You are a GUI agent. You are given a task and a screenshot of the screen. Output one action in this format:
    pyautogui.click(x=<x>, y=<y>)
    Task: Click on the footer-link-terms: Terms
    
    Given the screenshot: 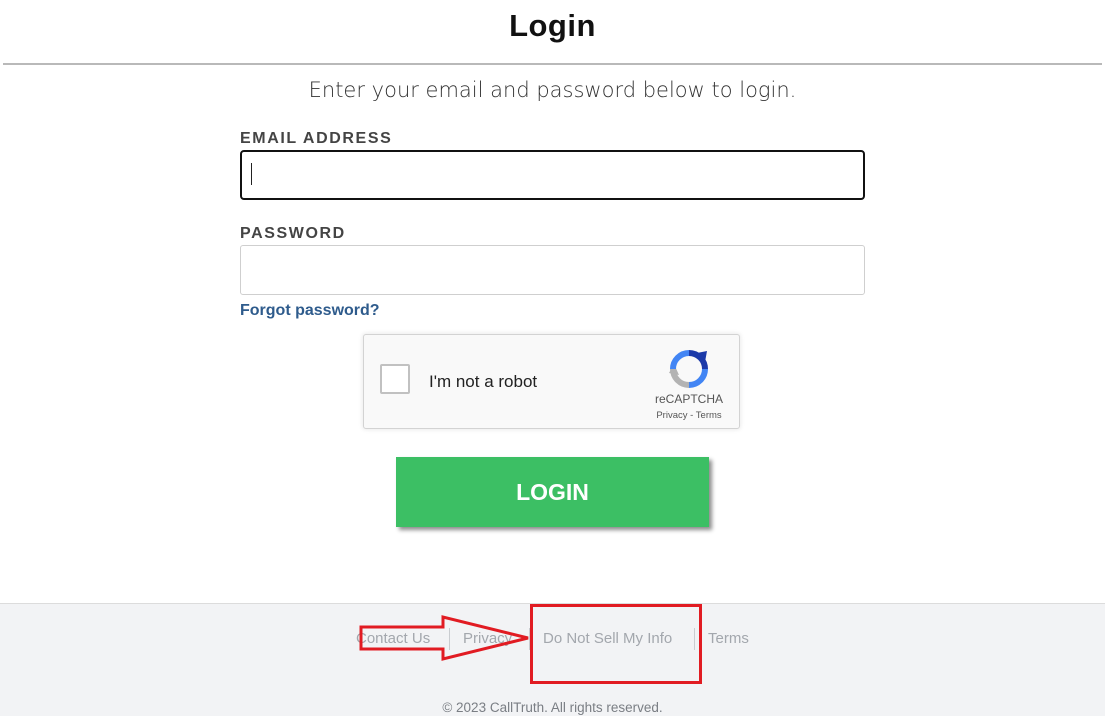 What is the action you would take?
    pyautogui.click(x=728, y=638)
    